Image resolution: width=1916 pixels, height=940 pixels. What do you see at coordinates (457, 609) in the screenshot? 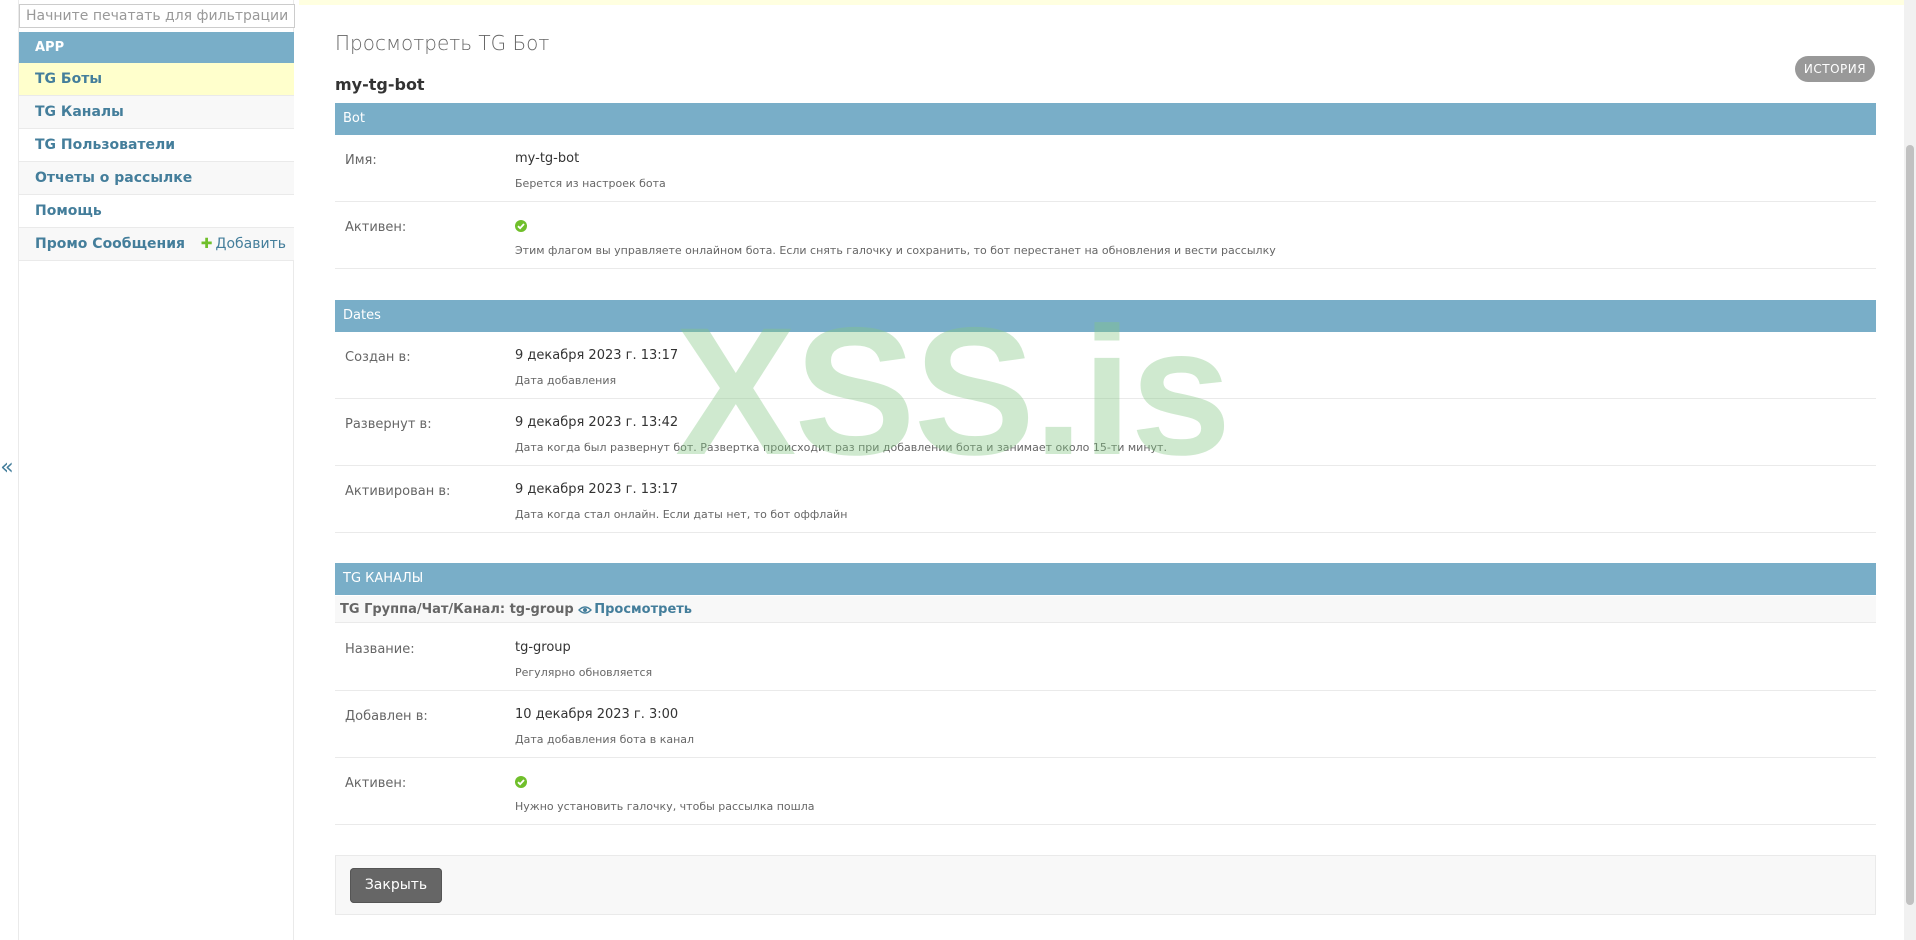
I see `inline-heading-text: TG Группа/Чат/Канал: tg-group` at bounding box center [457, 609].